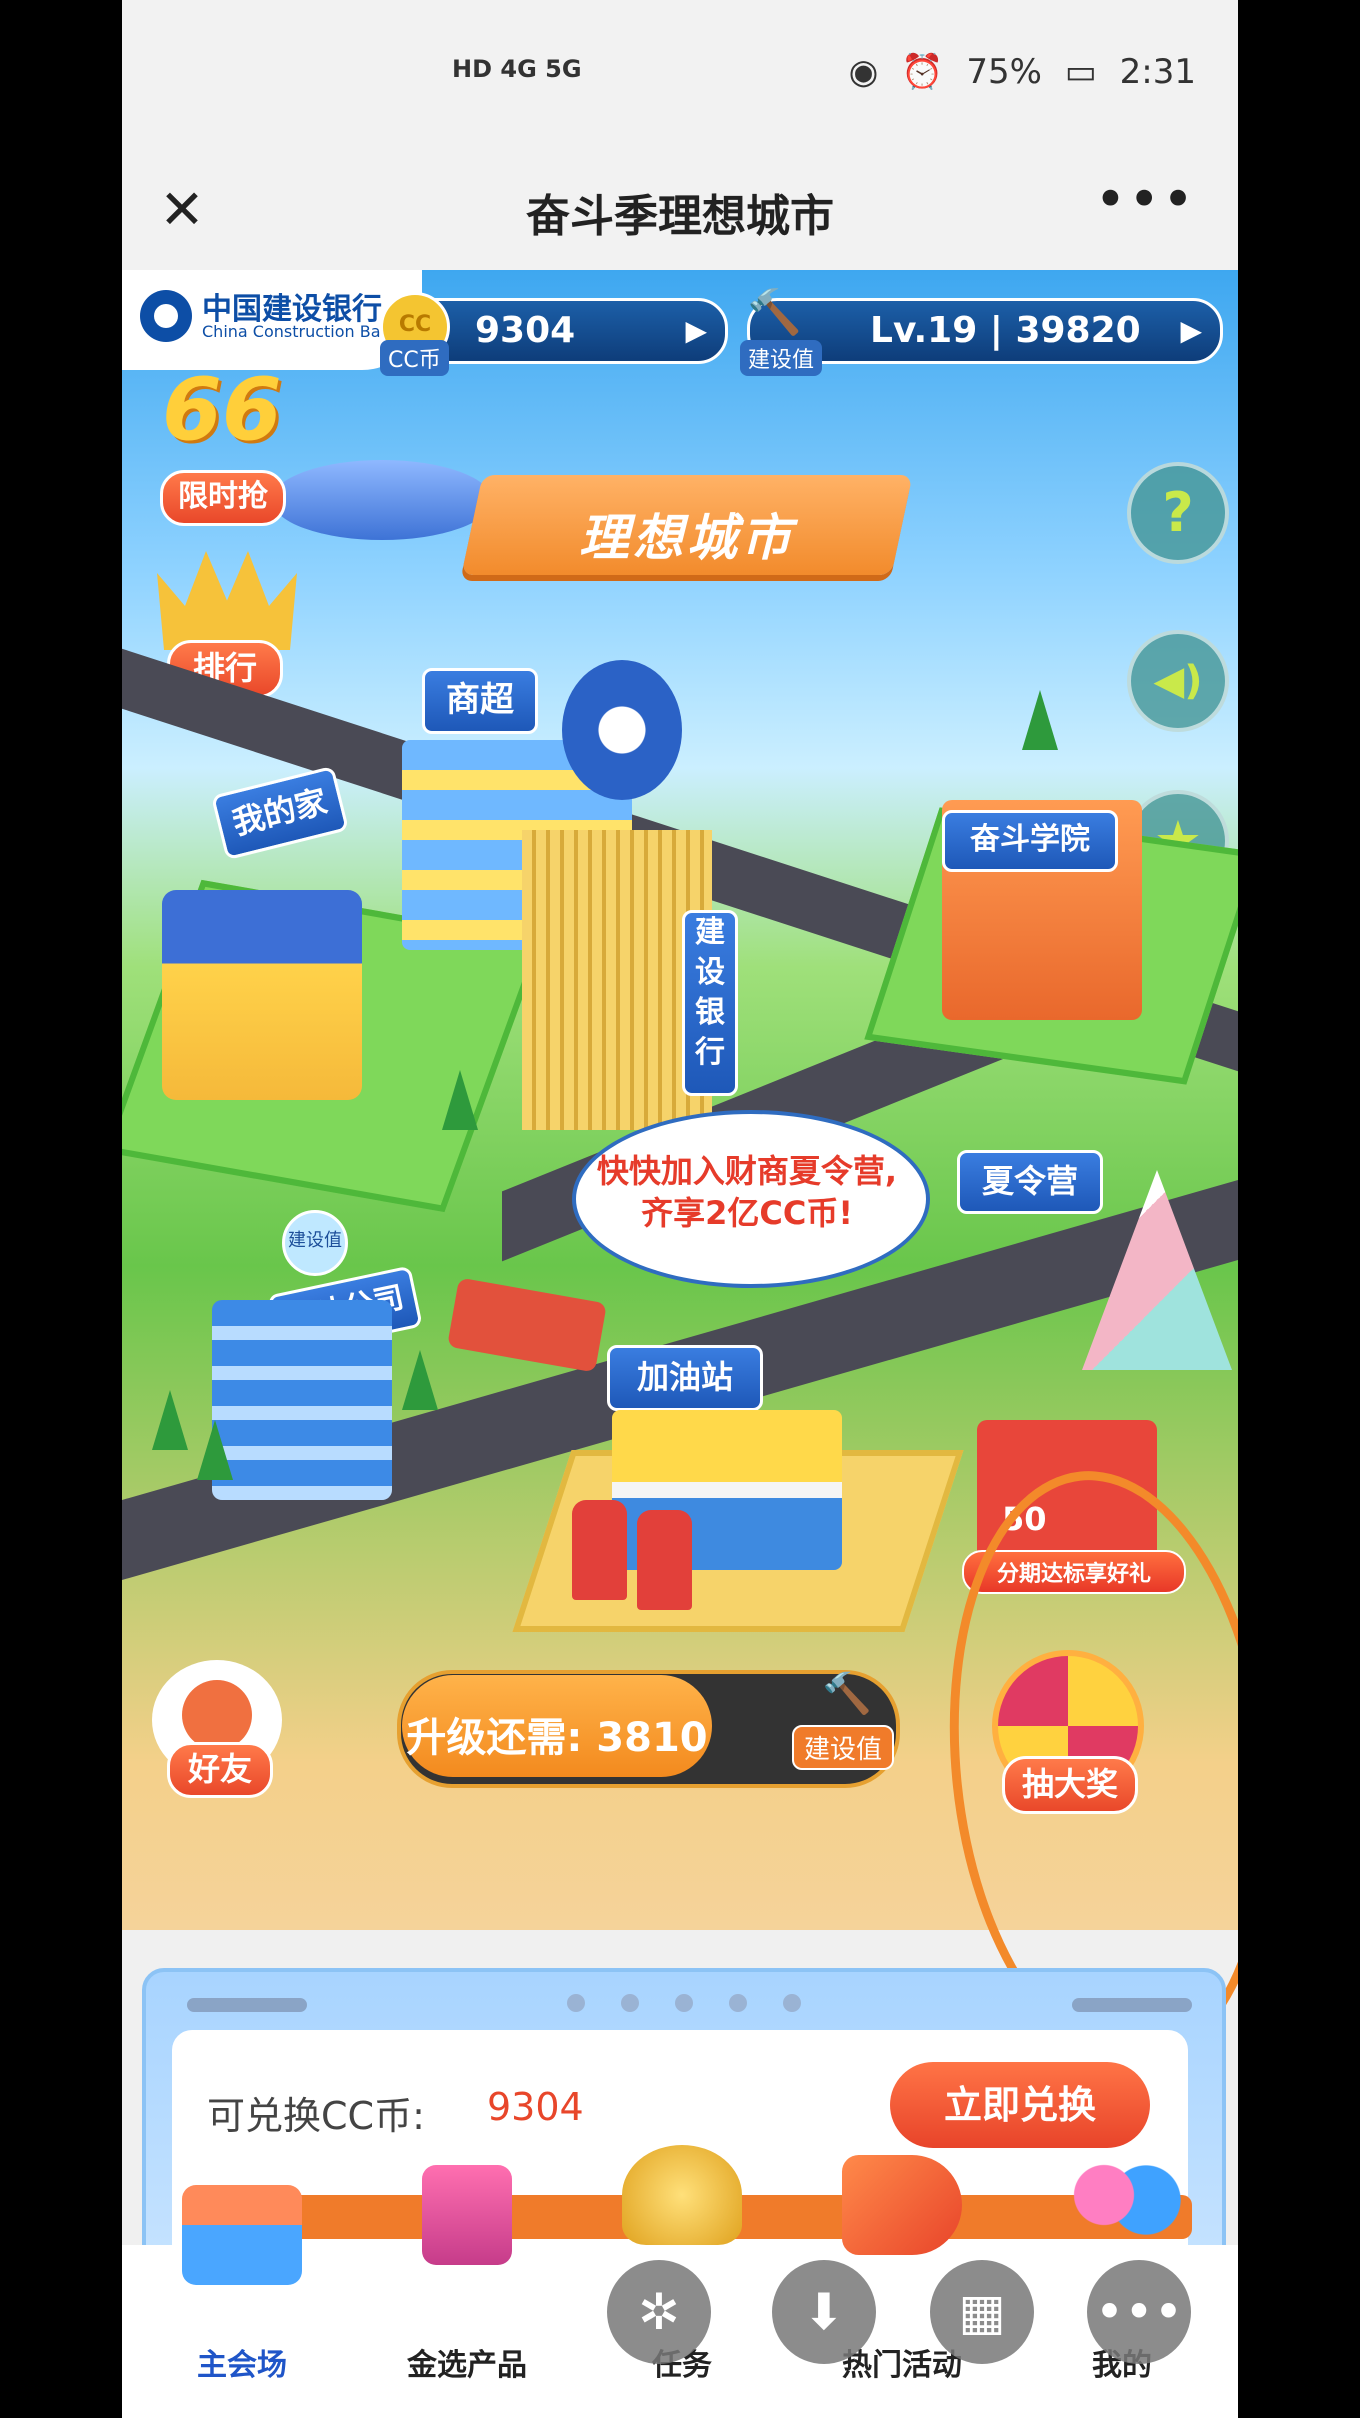 The width and height of the screenshot is (1360, 2418). What do you see at coordinates (682, 2195) in the screenshot?
I see `trophy-icon` at bounding box center [682, 2195].